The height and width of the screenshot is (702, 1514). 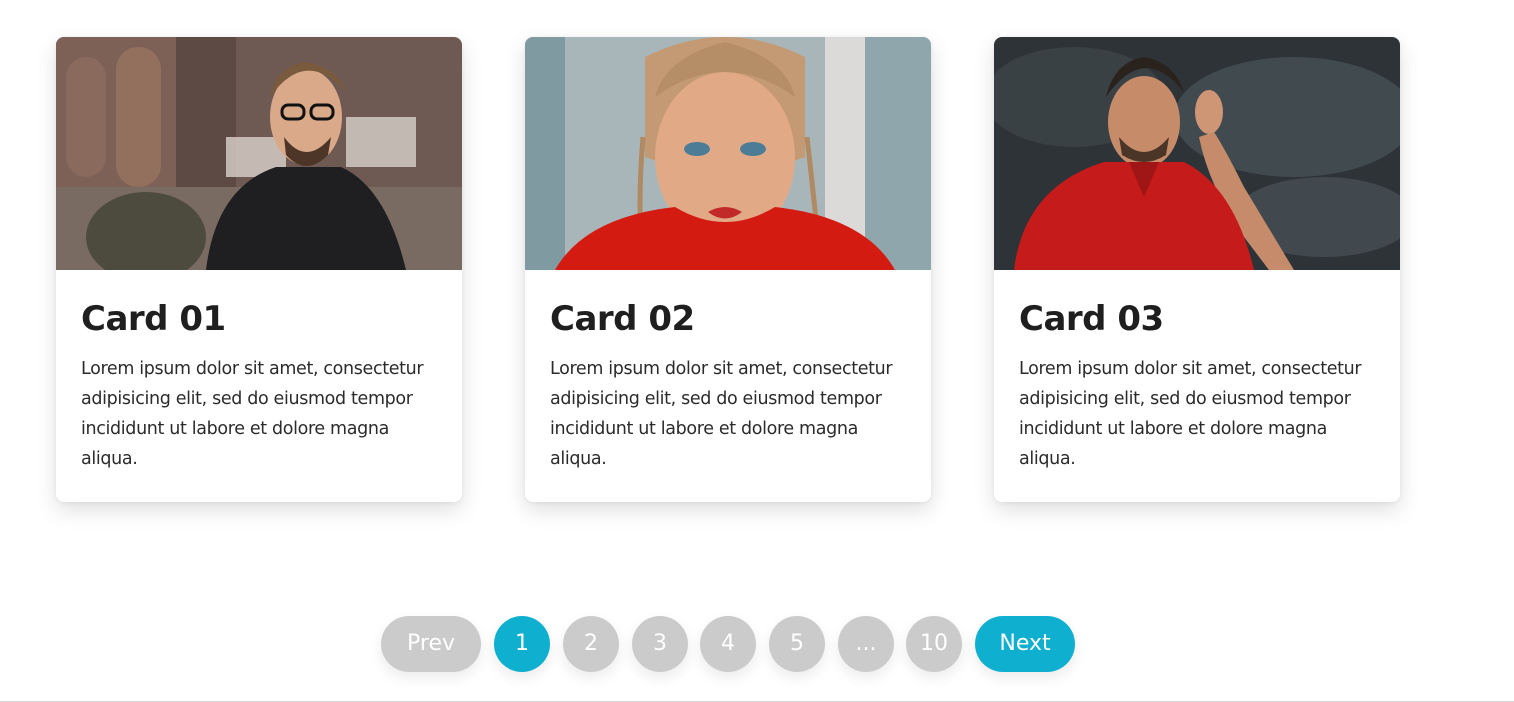 I want to click on page-button-10: 10, so click(x=934, y=644).